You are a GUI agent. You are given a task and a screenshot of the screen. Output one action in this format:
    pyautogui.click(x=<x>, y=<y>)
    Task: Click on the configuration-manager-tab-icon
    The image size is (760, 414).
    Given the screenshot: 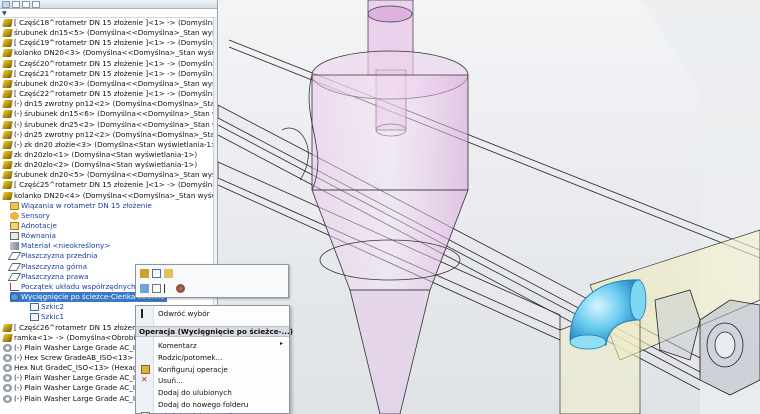 What is the action you would take?
    pyautogui.click(x=26, y=4)
    